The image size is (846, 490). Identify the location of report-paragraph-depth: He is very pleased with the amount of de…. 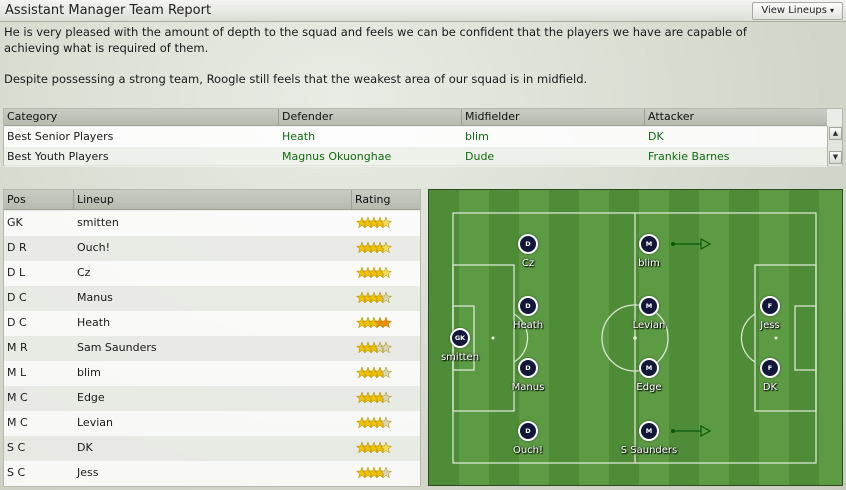
(375, 40).